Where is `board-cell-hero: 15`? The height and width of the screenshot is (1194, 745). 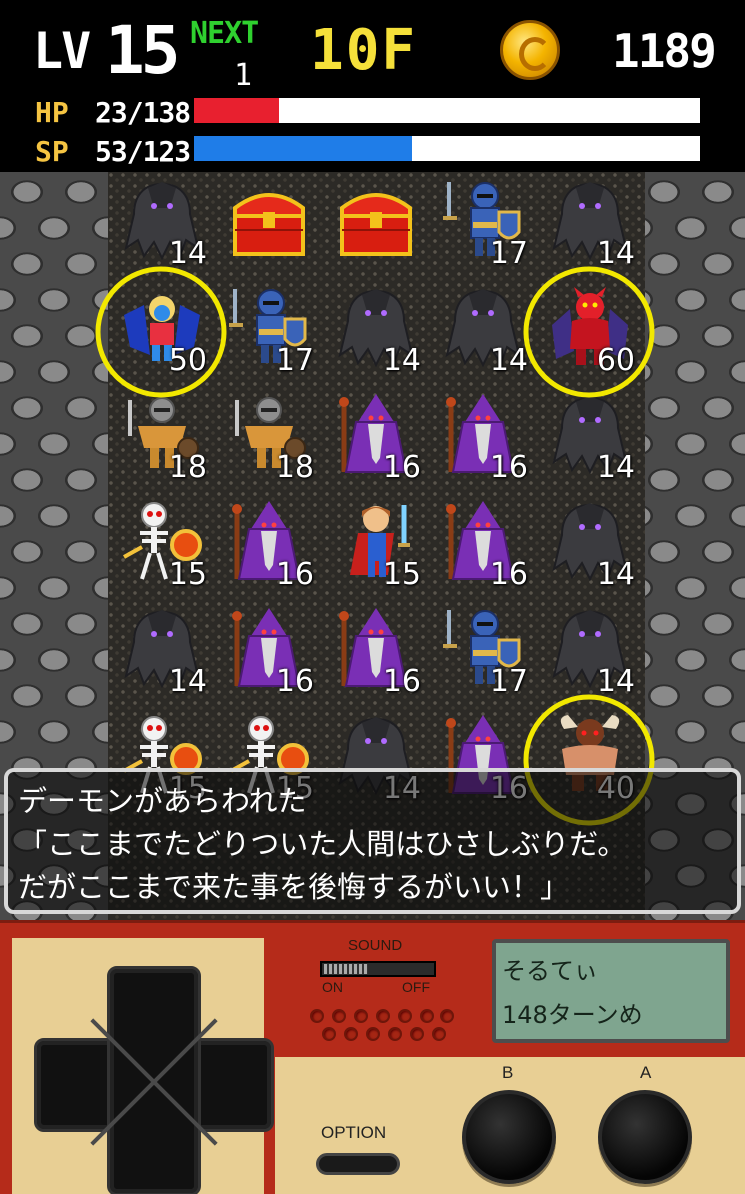 board-cell-hero: 15 is located at coordinates (375, 546).